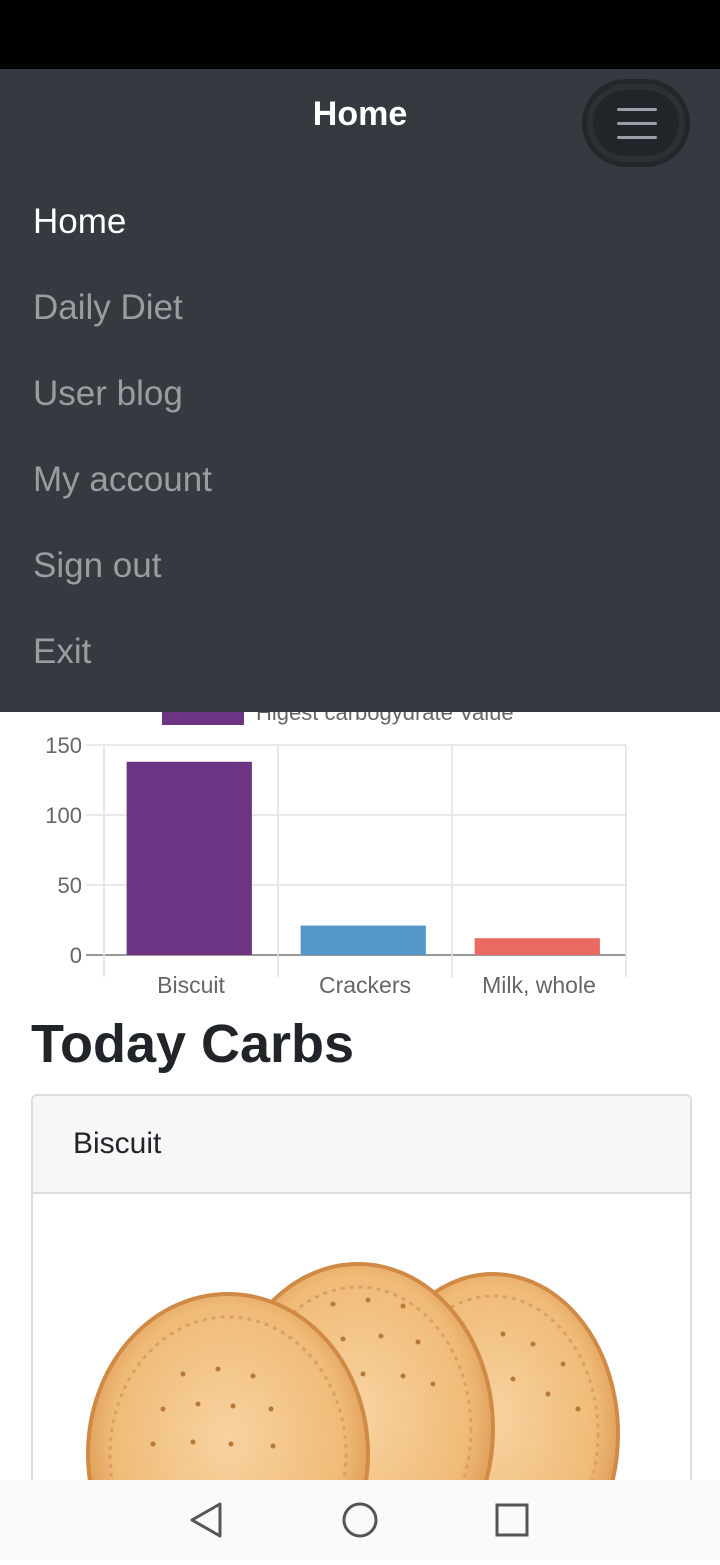 This screenshot has width=720, height=1565. I want to click on nav-item-home: Home, so click(360, 222).